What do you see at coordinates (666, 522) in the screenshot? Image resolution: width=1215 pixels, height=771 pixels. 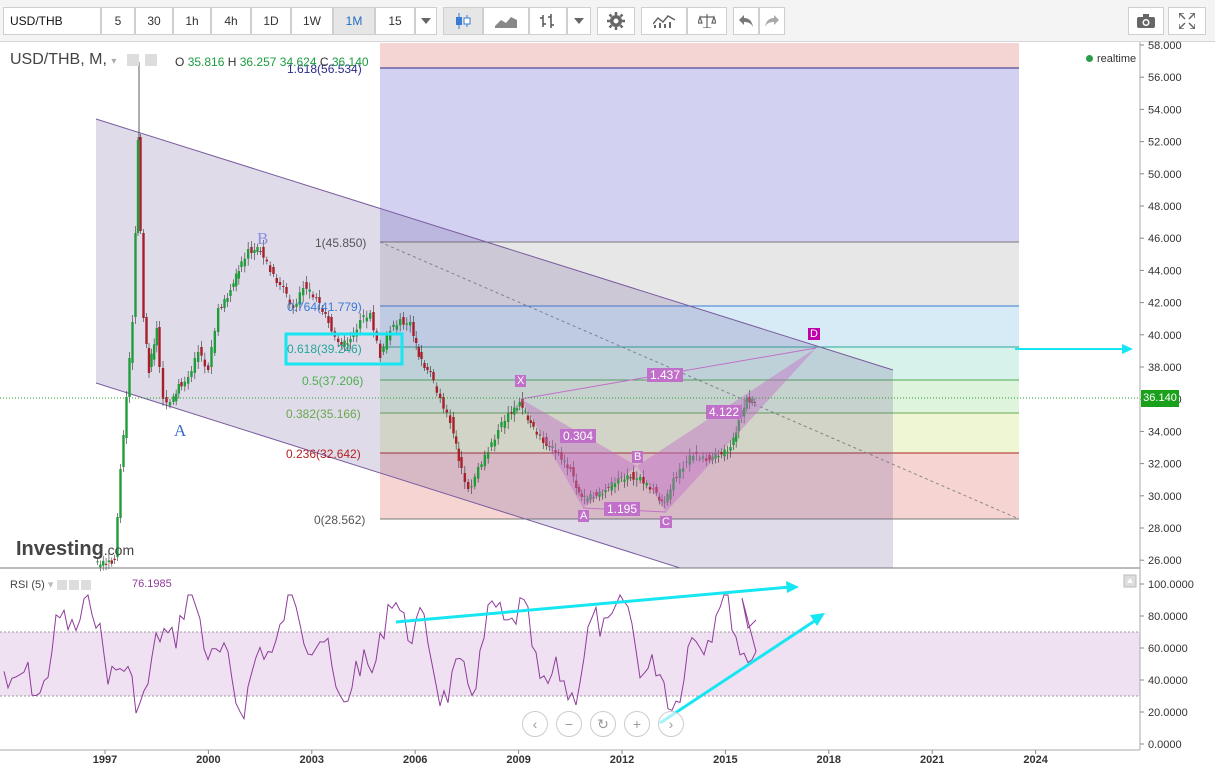 I see `harmonic-point-c: C` at bounding box center [666, 522].